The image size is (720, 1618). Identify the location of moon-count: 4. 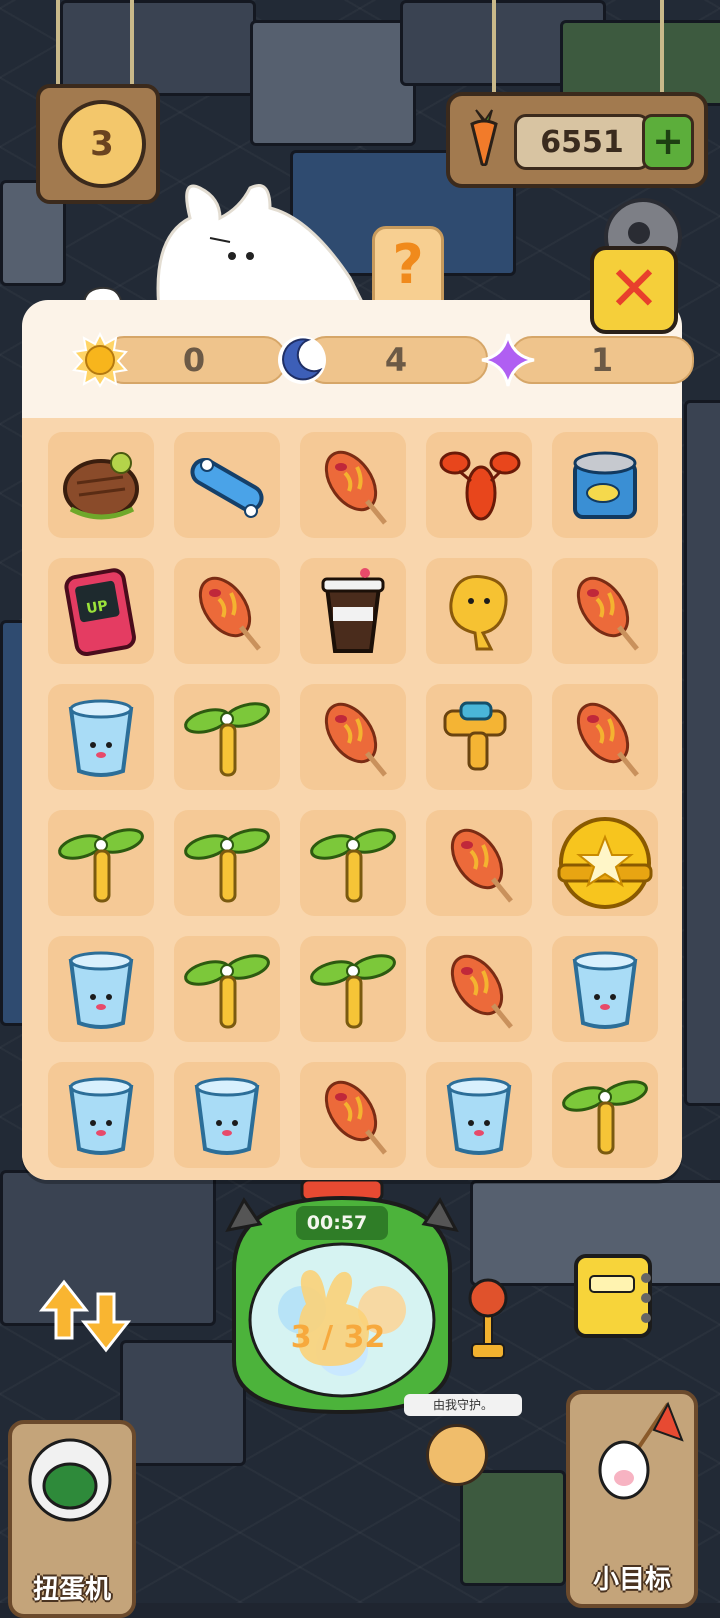
(396, 360).